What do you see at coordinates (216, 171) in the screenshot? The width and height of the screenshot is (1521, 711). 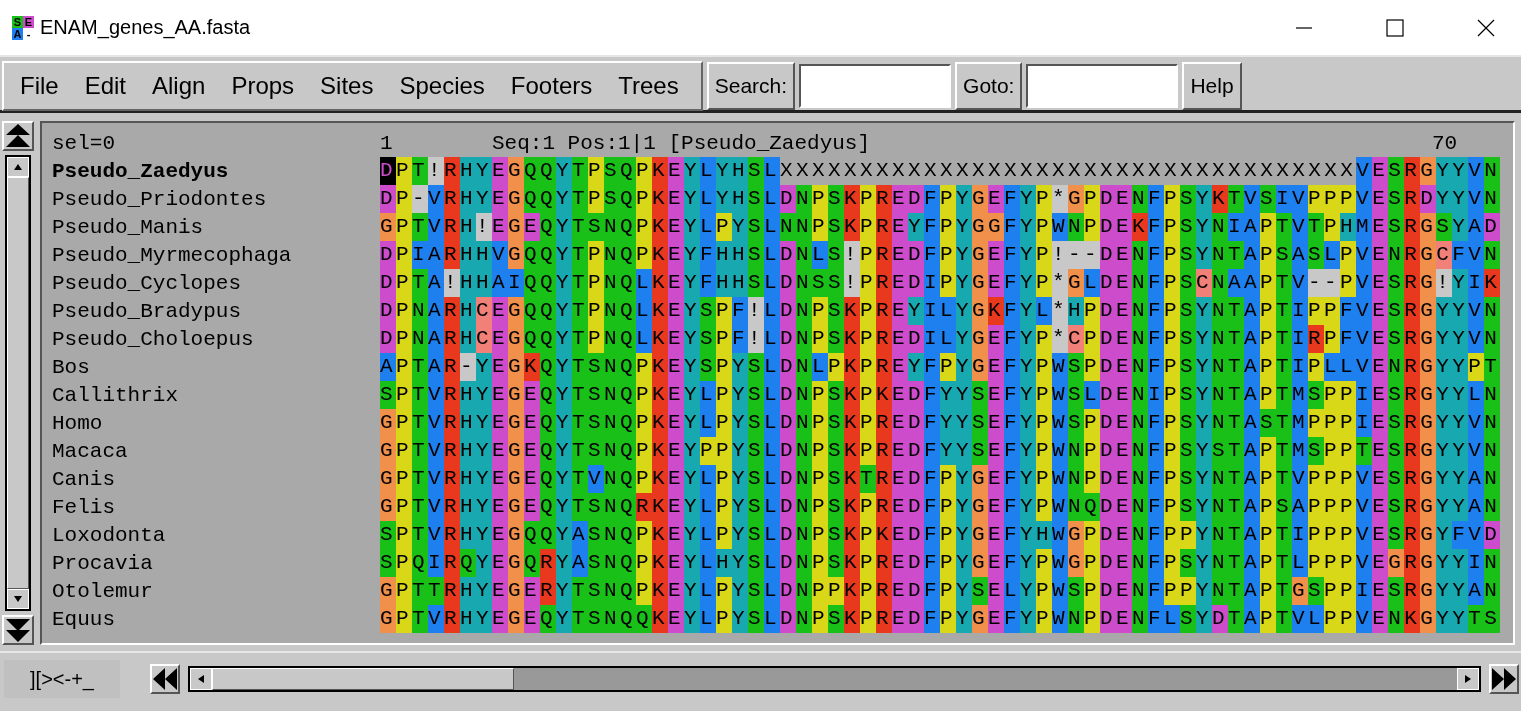 I see `sequence-name: Pseudo_Zaedyus` at bounding box center [216, 171].